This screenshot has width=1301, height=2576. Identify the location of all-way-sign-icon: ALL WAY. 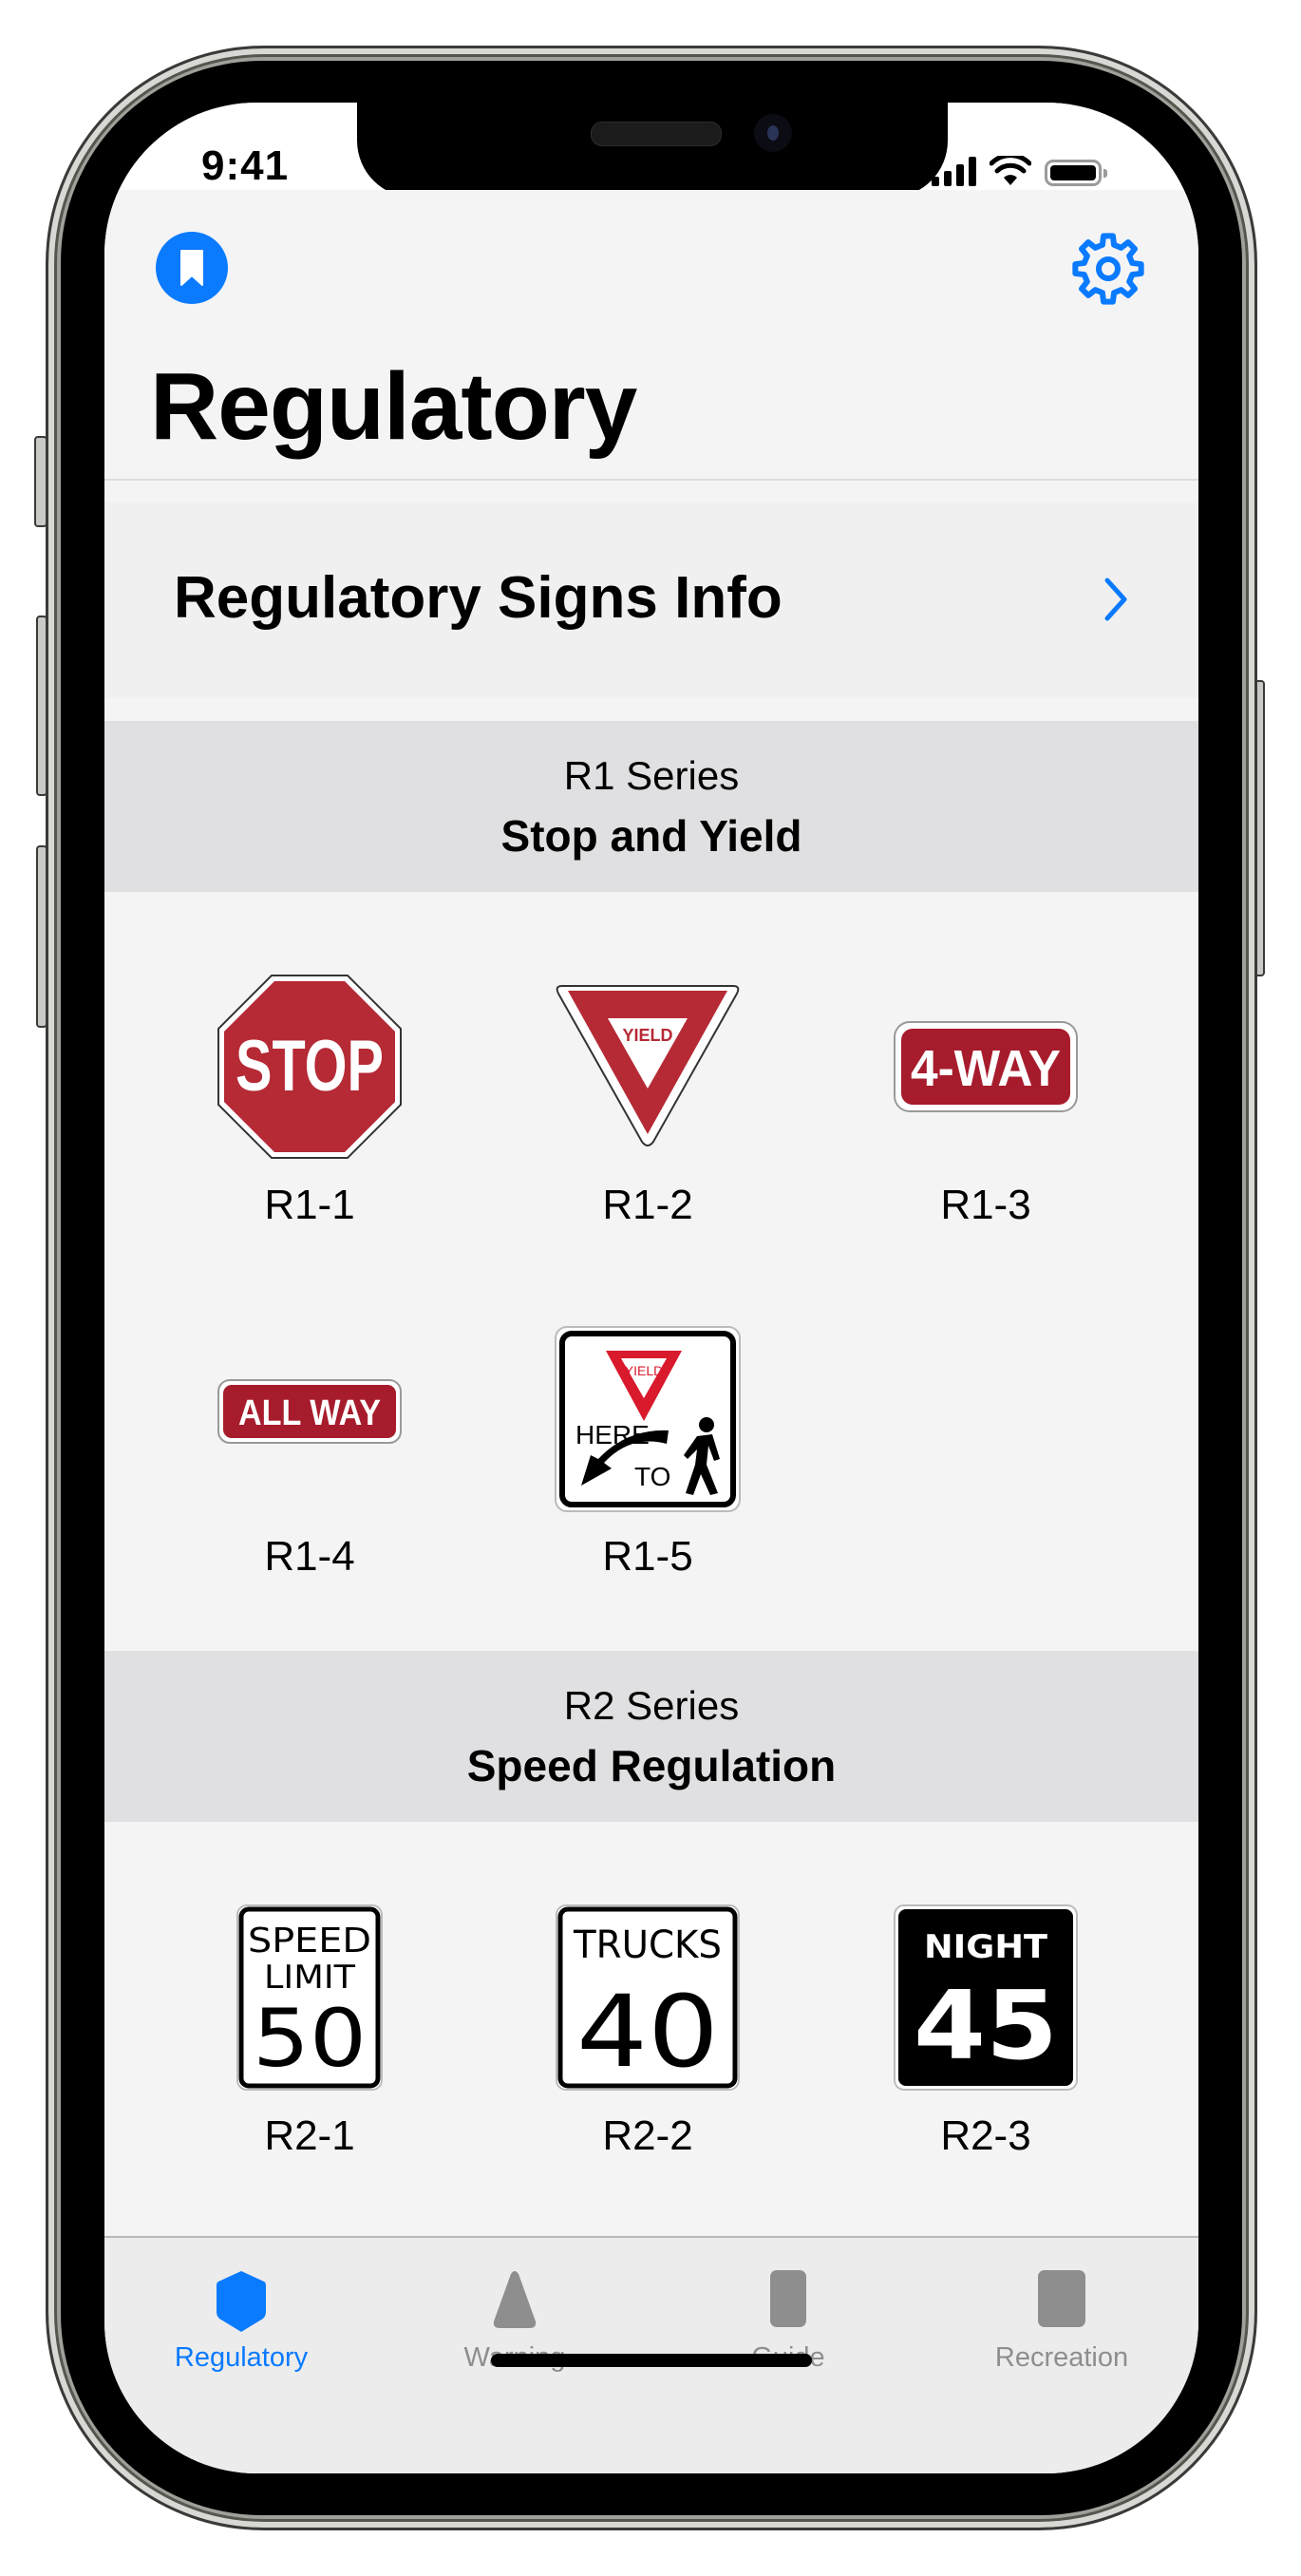
(309, 1411).